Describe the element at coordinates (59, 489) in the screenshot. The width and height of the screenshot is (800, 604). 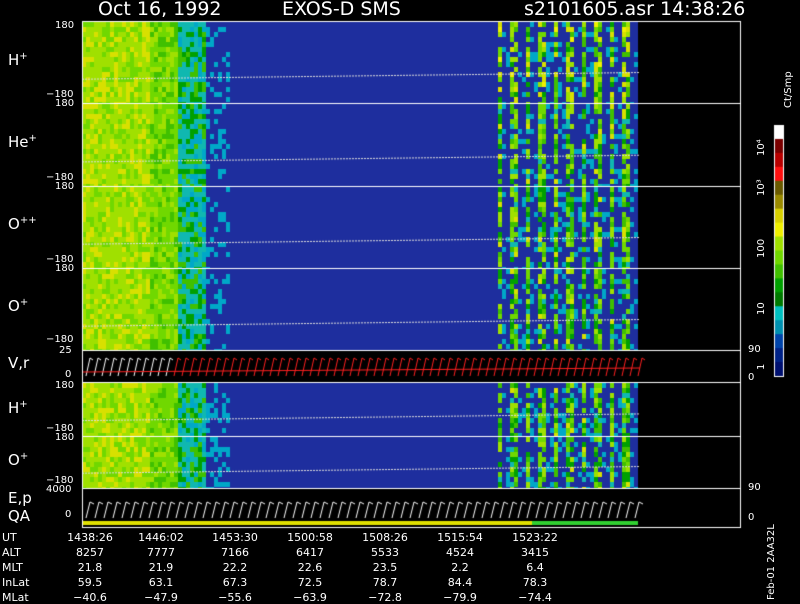
I see `tick-label: 4000` at that location.